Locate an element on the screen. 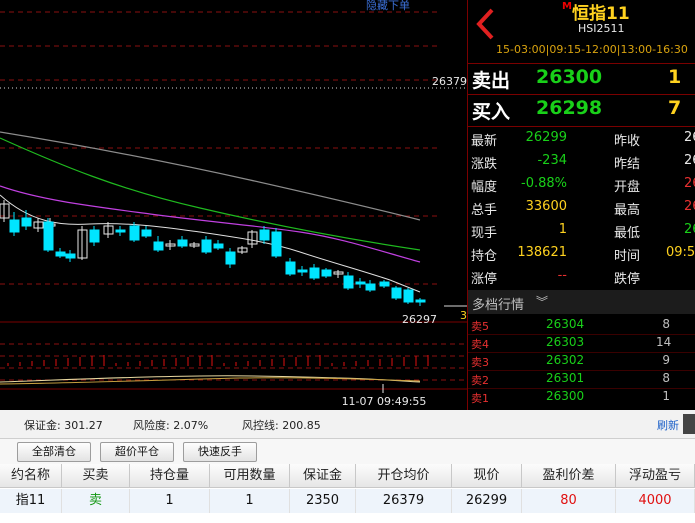 This screenshot has height=523, width=695. stat-prev-close: 26 is located at coordinates (689, 137).